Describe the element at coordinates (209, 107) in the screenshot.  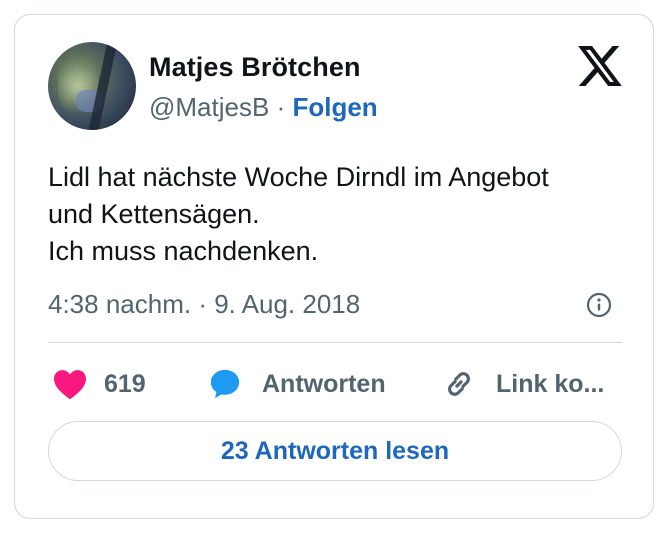
I see `author-handle: @MatjesB` at that location.